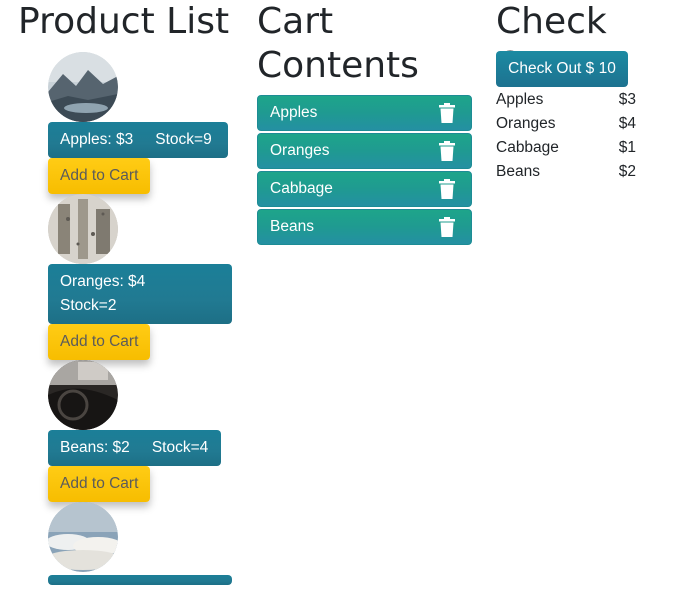 This screenshot has width=676, height=590. I want to click on product-item: Oranges: $4 Stock=2 Add to Cart, so click(143, 277).